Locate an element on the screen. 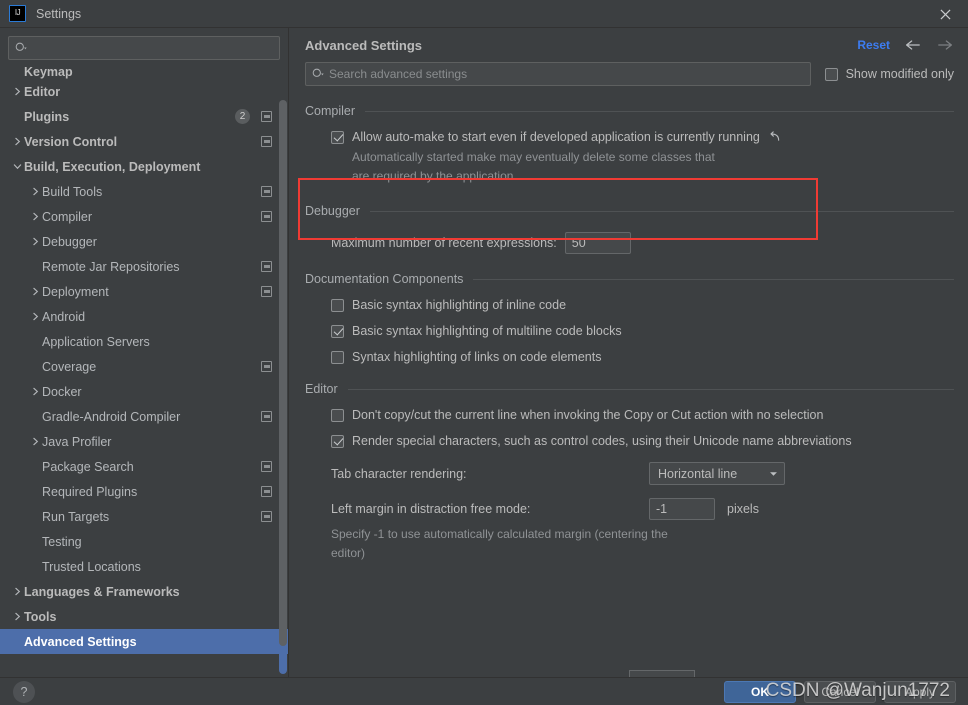 The image size is (968, 705). clipped-field-below-fold is located at coordinates (662, 673).